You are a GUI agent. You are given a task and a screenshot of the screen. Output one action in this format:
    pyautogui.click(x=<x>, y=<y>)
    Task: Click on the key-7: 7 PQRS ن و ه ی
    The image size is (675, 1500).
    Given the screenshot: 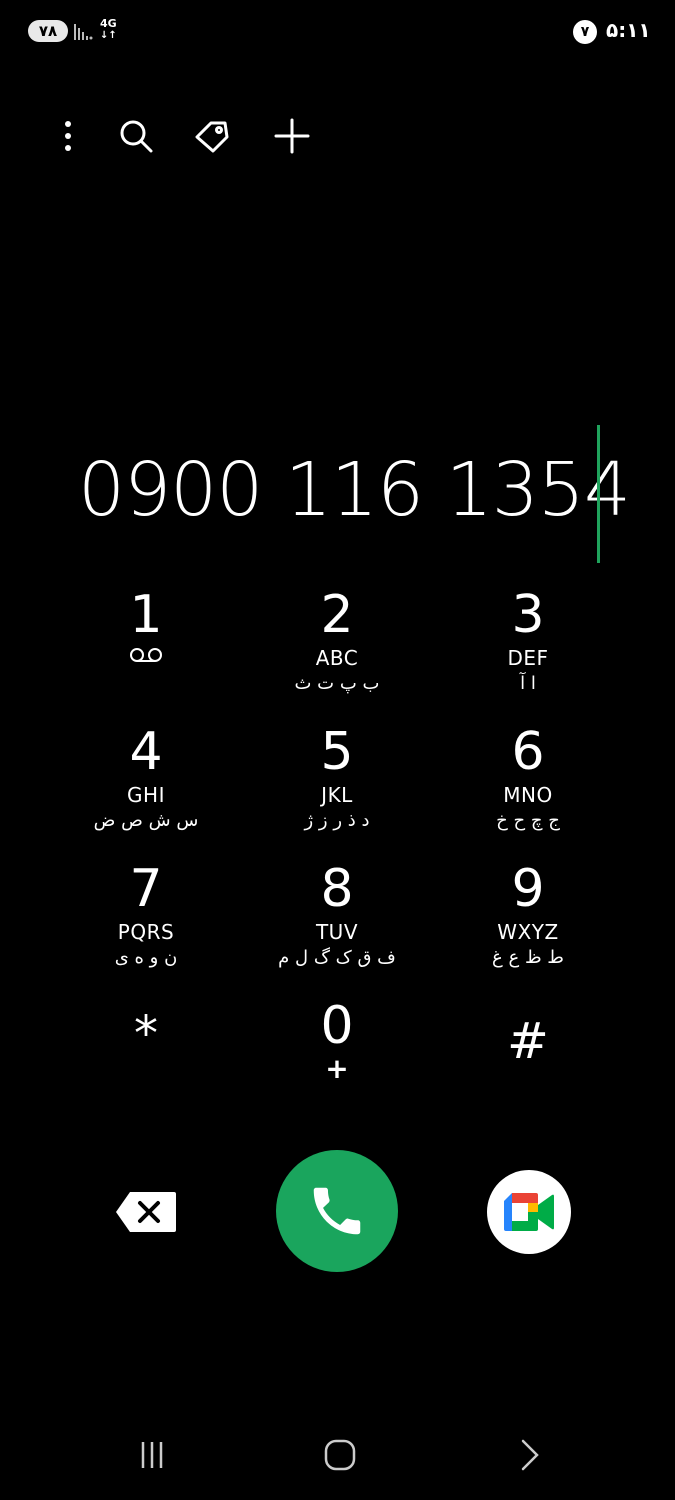 What is the action you would take?
    pyautogui.click(x=146, y=924)
    